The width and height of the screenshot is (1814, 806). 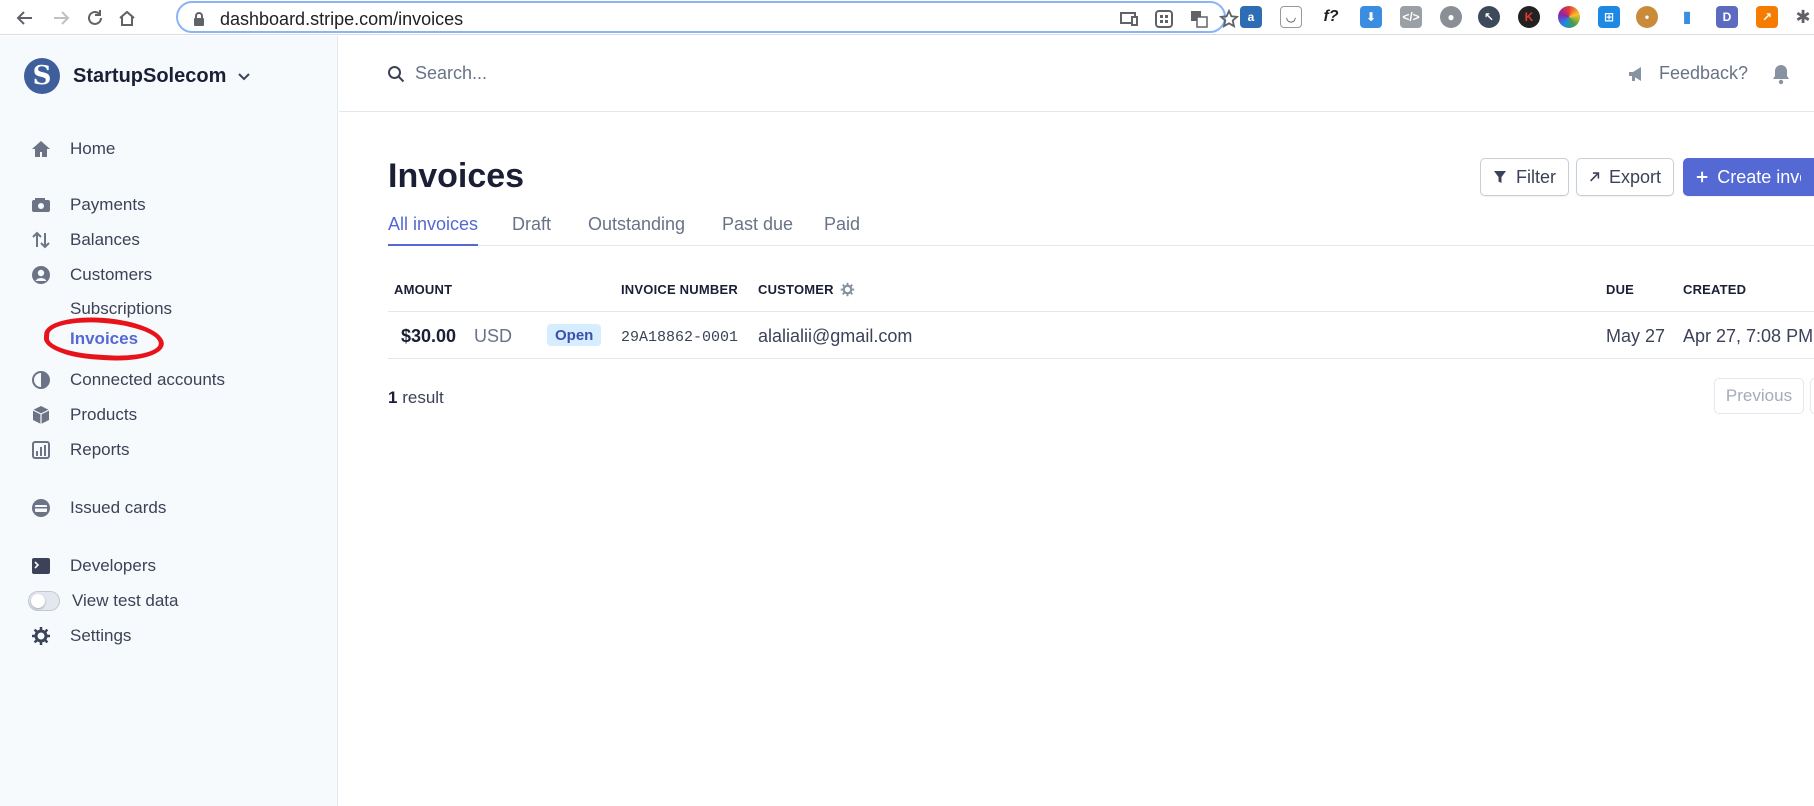 I want to click on extension-d-icon: D, so click(x=1727, y=17).